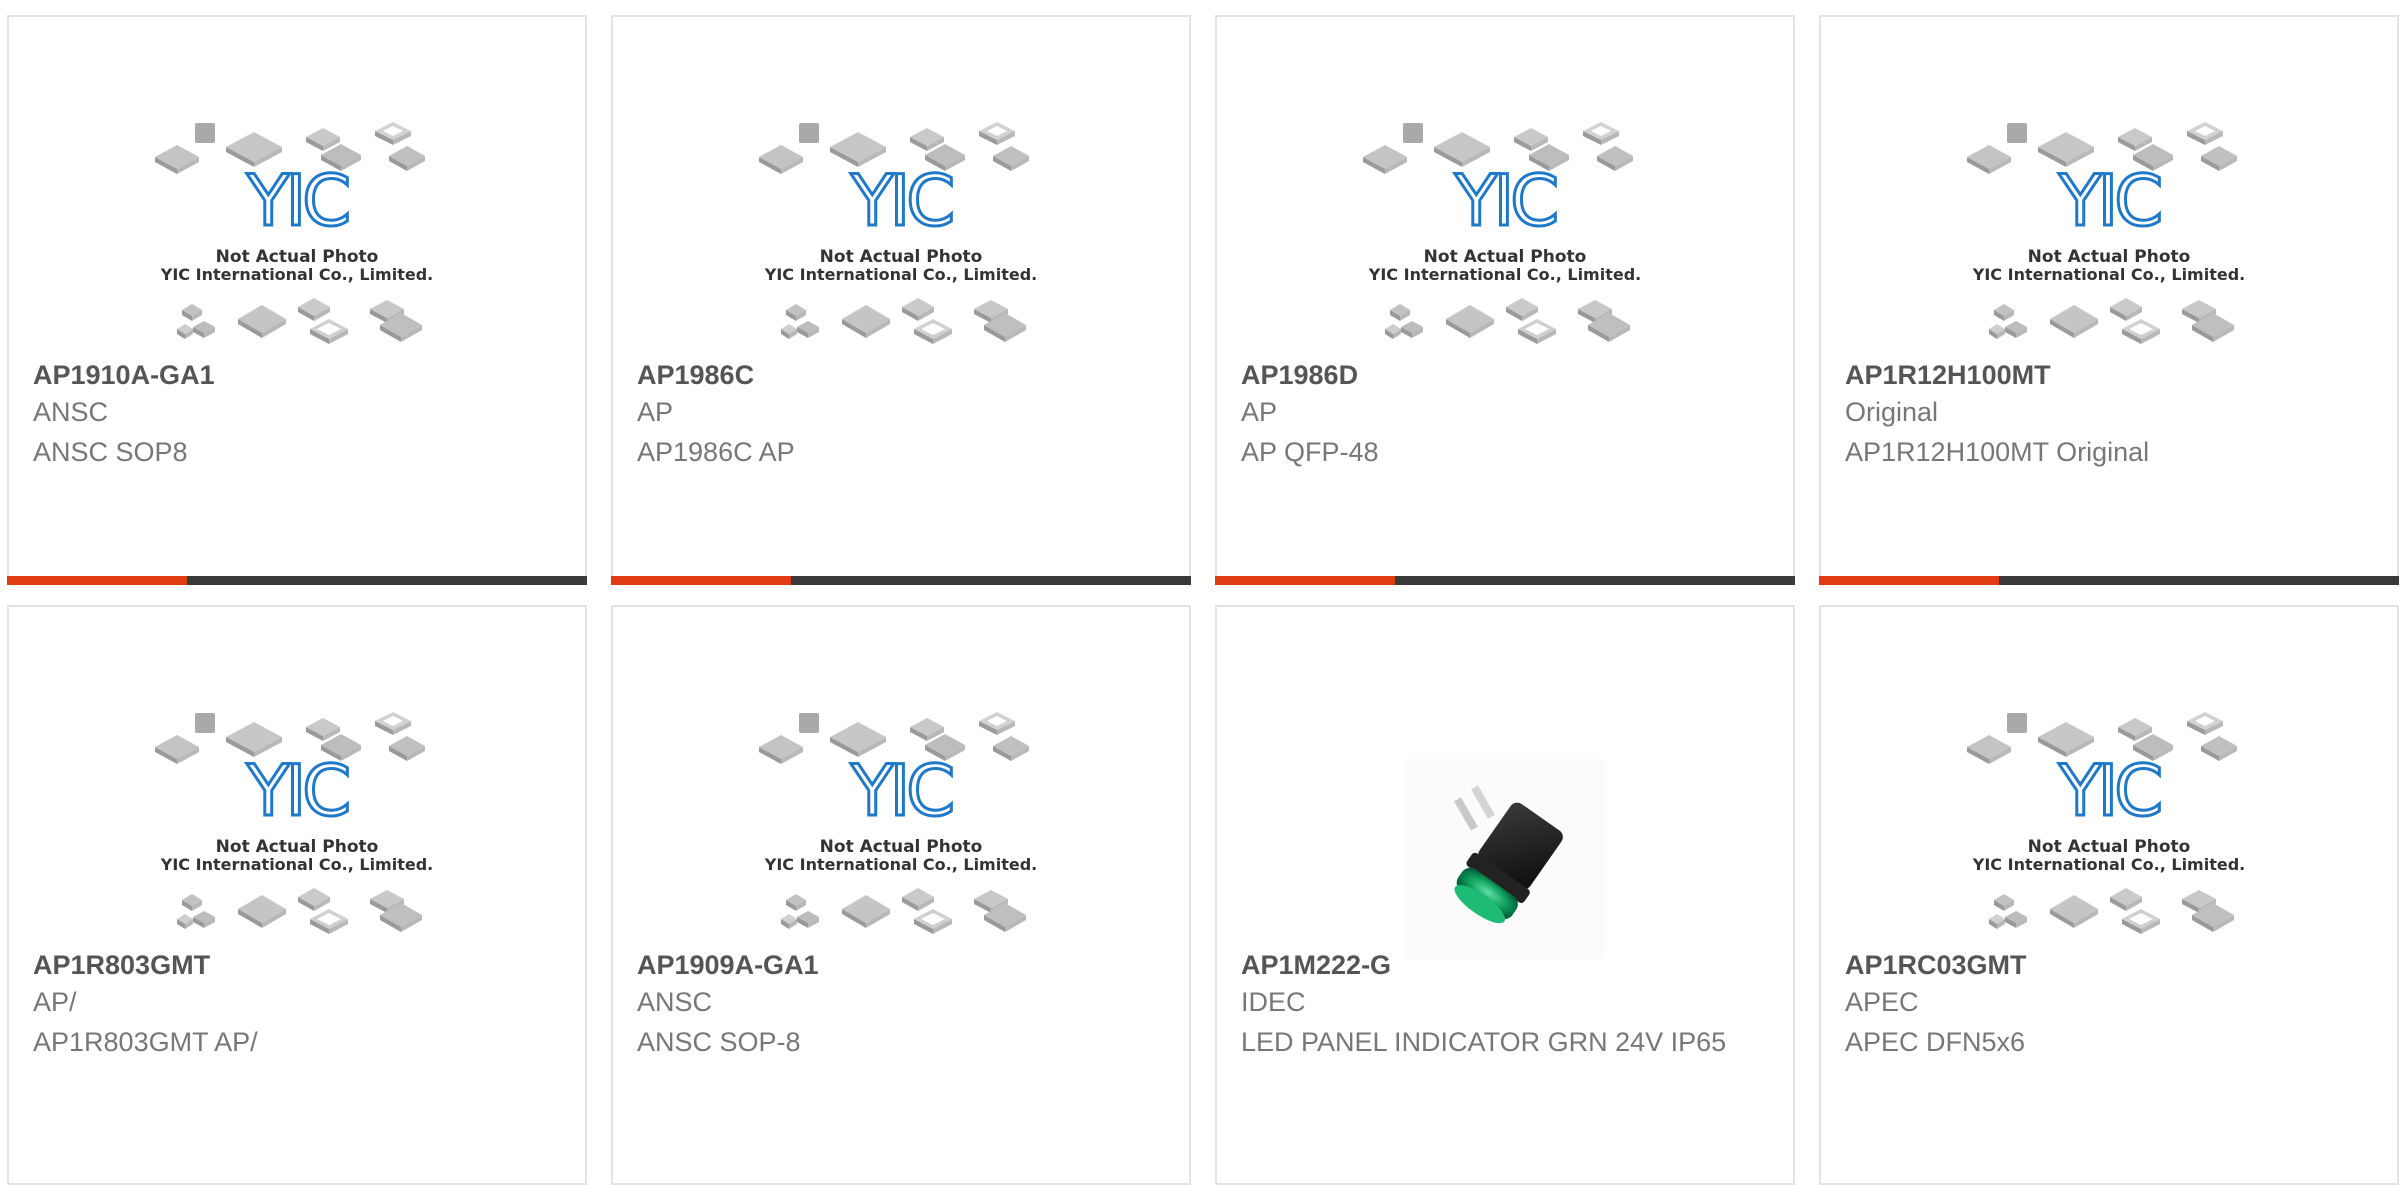  I want to click on product-part-number: AP1R12H100MT, so click(1948, 375).